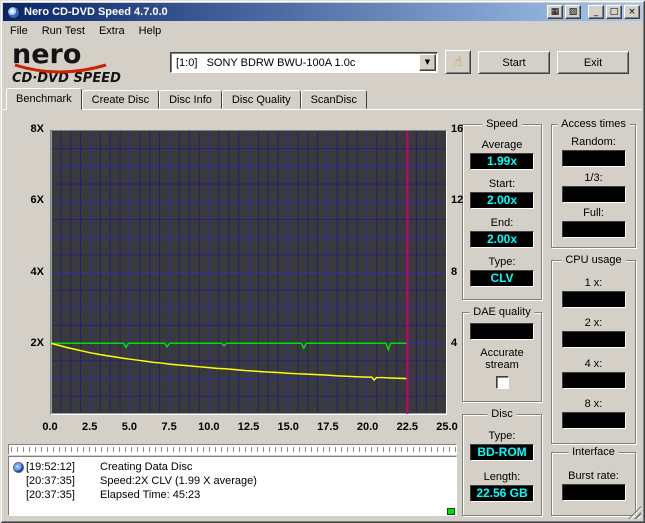  What do you see at coordinates (13, 12) in the screenshot?
I see `app-icon` at bounding box center [13, 12].